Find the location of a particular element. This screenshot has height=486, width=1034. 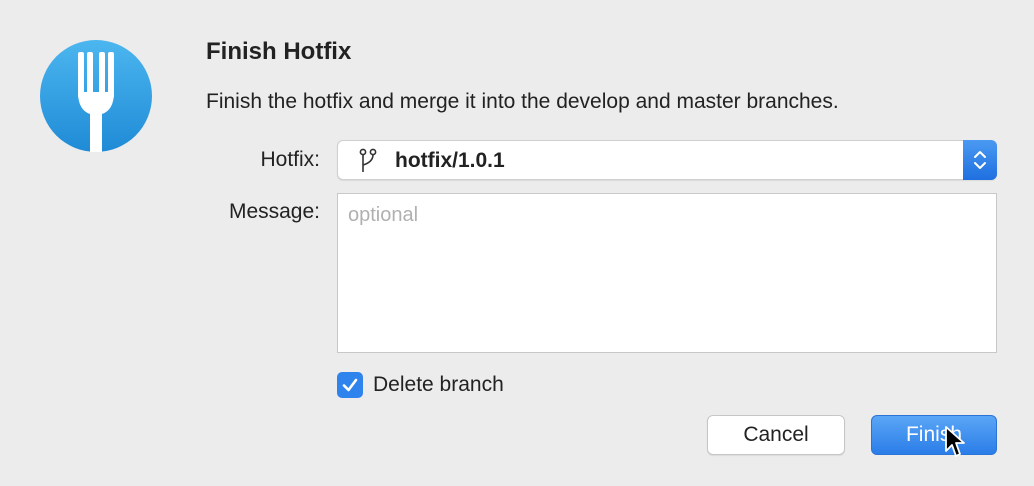

dialog-title: Finish Hotfix is located at coordinates (279, 51).